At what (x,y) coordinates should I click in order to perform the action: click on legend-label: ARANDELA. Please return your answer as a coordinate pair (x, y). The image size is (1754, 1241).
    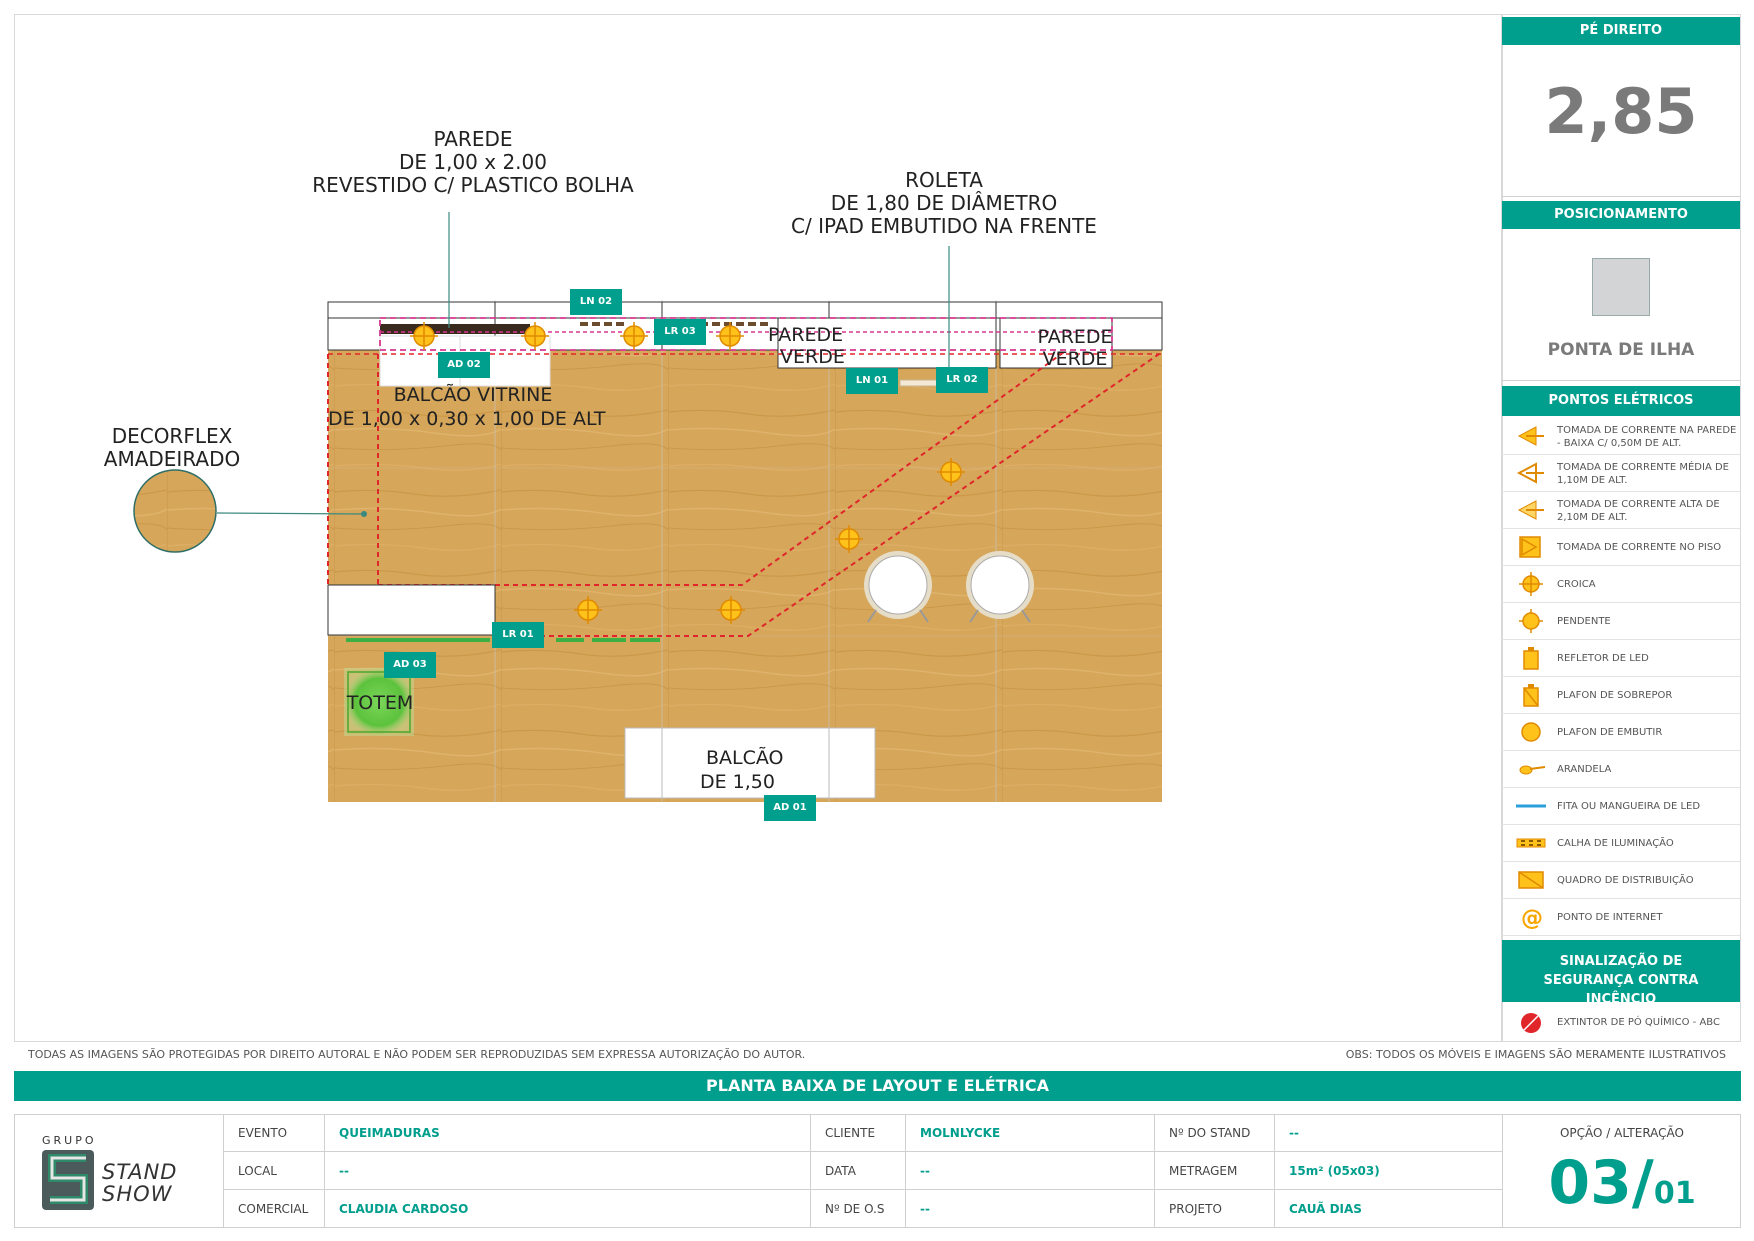
    Looking at the image, I should click on (1584, 769).